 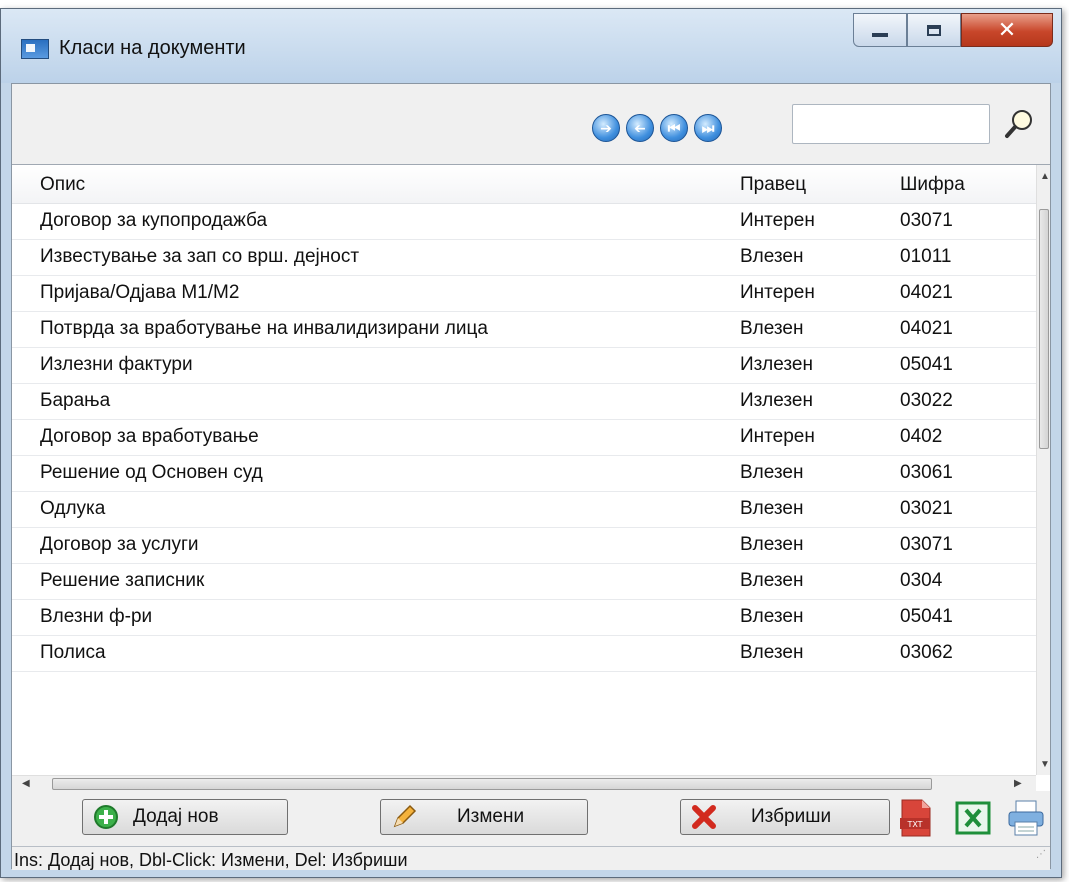 I want to click on arrow-left-icon: ➔, so click(x=640, y=127).